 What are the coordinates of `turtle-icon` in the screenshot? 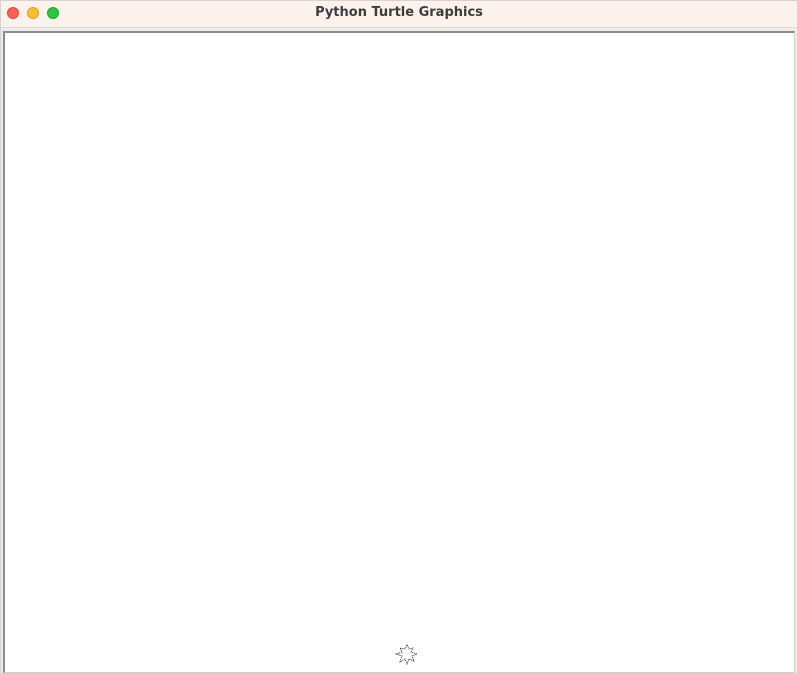 It's located at (406, 654).